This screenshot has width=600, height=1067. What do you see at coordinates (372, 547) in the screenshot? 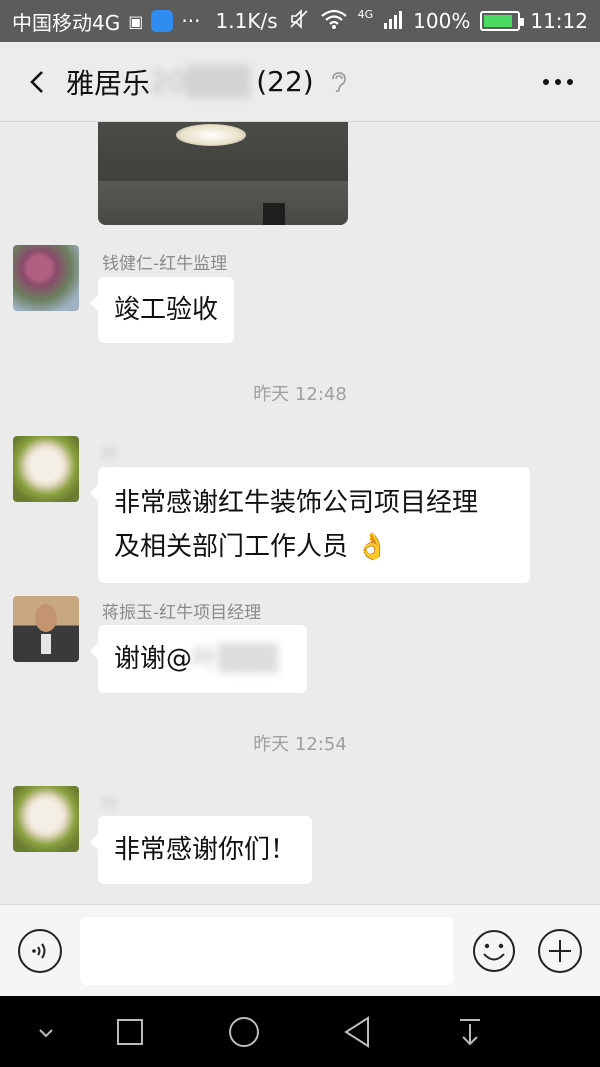
I see `ok-hand-emoji-icon: 👌` at bounding box center [372, 547].